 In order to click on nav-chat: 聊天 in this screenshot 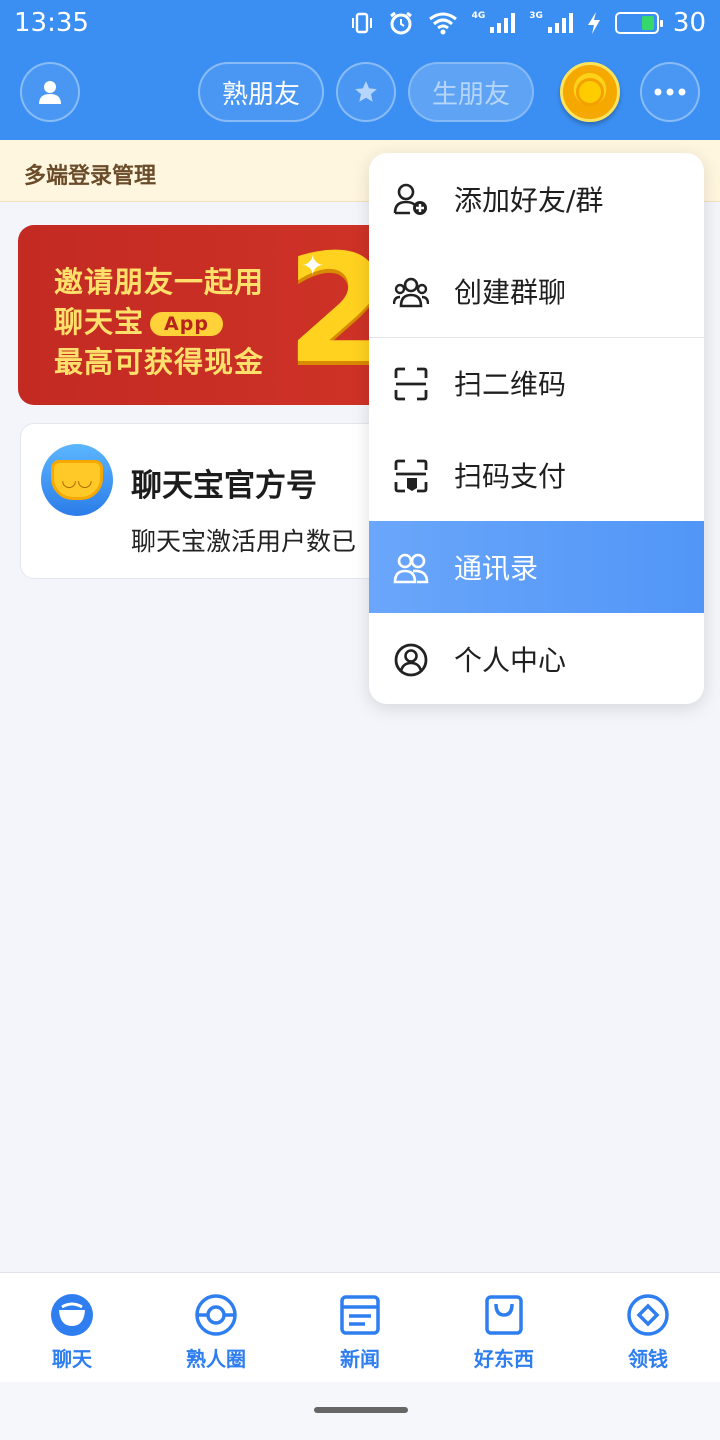, I will do `click(72, 1328)`.